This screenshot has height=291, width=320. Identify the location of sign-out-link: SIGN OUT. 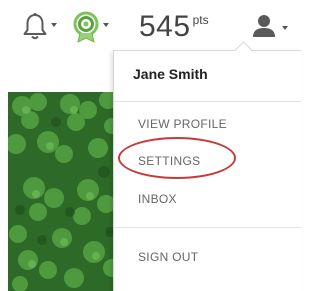
(168, 257).